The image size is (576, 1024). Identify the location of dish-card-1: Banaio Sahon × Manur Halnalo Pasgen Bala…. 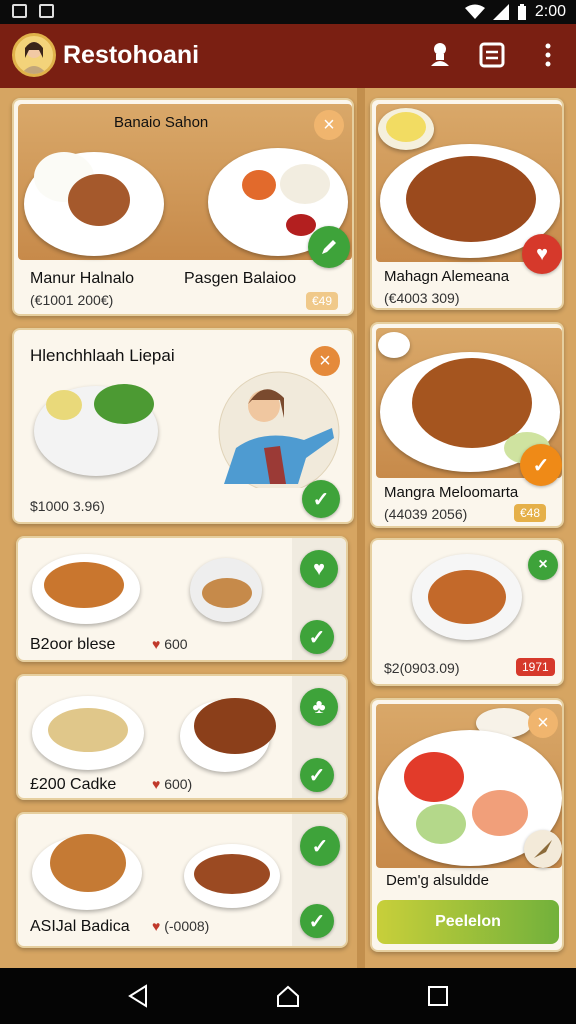
(183, 207).